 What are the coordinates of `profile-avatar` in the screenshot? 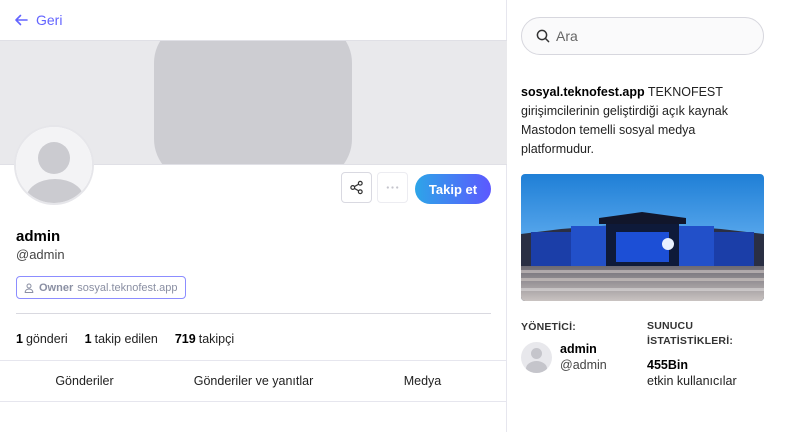 It's located at (54, 165).